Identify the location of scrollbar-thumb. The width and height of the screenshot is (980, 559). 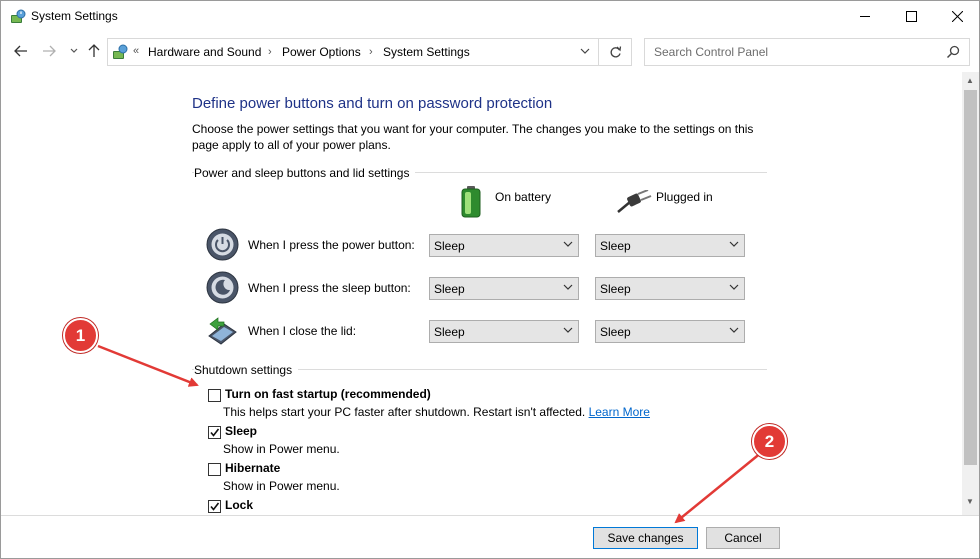
(970, 277).